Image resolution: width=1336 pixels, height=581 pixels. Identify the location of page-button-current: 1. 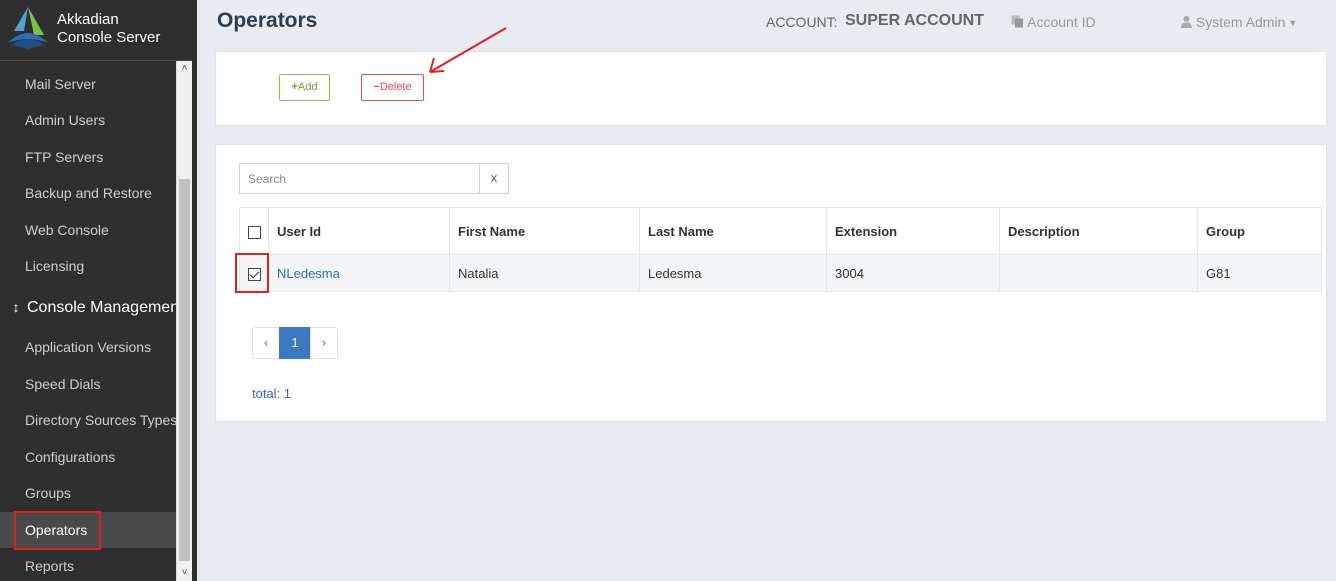
(295, 343).